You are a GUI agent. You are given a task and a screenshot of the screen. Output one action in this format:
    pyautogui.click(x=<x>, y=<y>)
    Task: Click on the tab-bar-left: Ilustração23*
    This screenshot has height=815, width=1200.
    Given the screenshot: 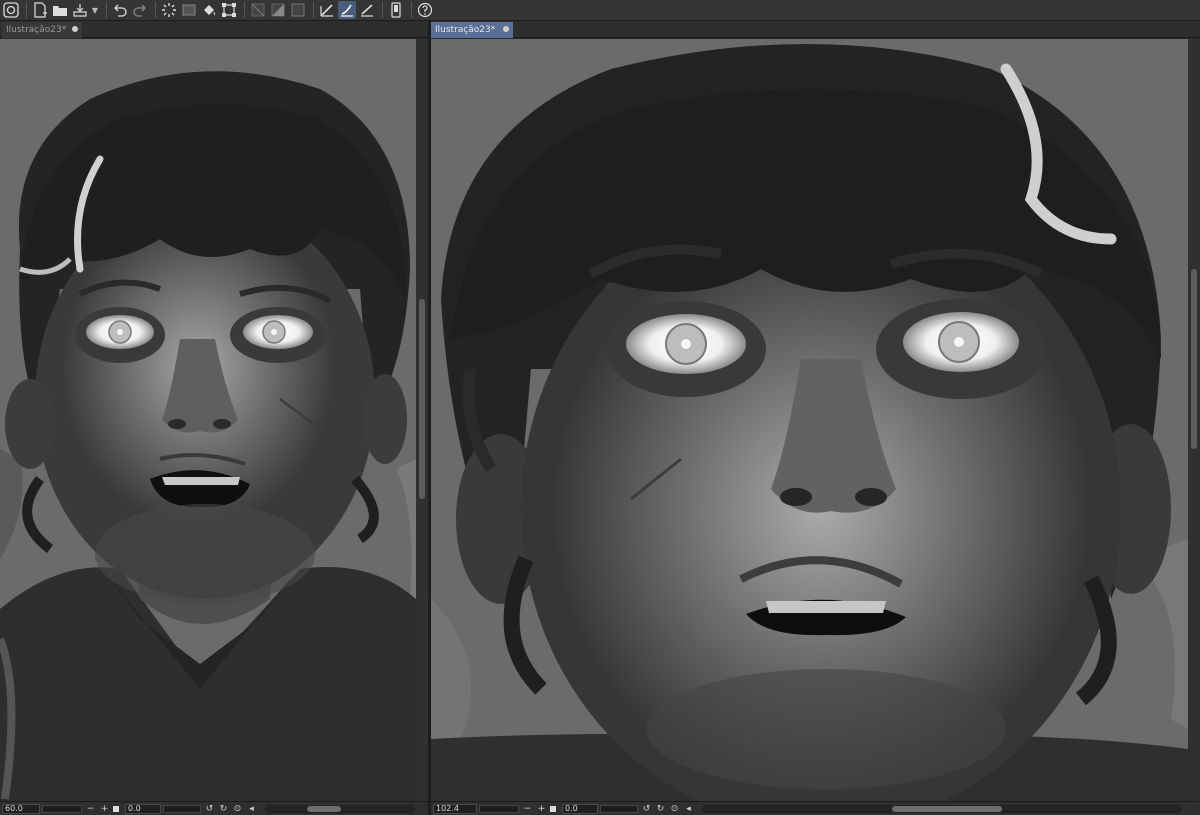 What is the action you would take?
    pyautogui.click(x=214, y=29)
    